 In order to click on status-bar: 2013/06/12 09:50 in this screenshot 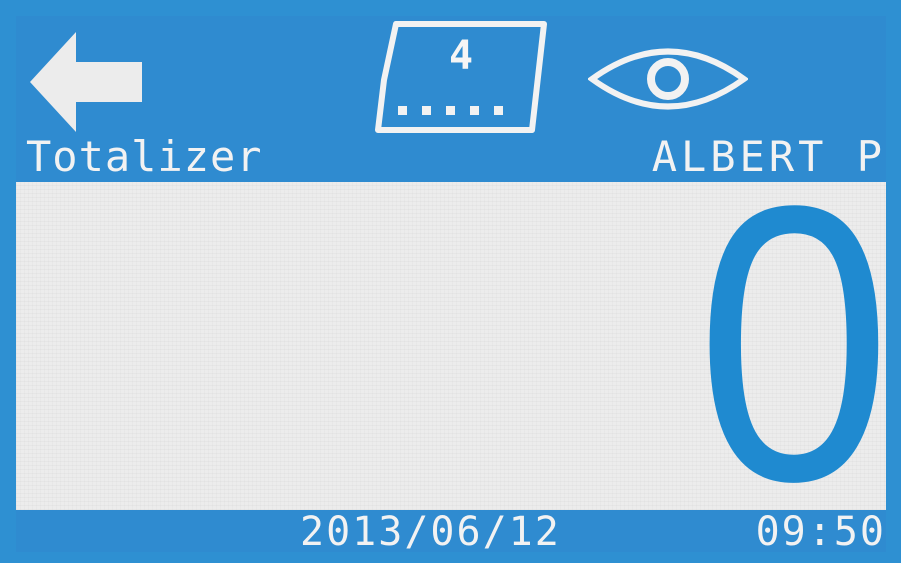, I will do `click(451, 532)`.